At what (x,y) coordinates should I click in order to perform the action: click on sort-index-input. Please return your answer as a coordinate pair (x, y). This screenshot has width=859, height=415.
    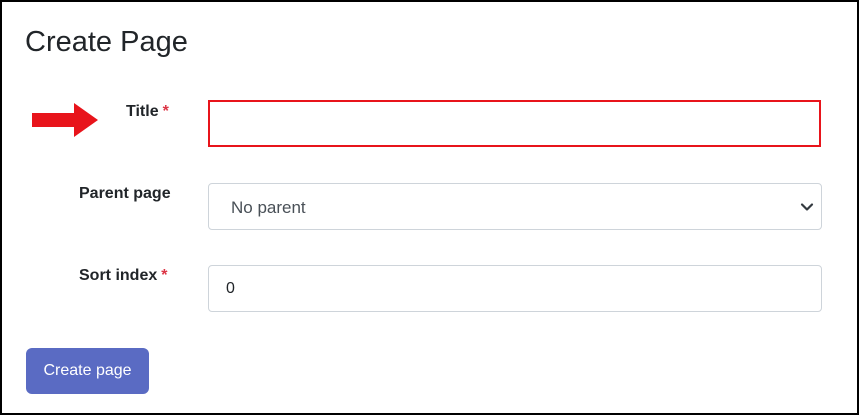
    Looking at the image, I should click on (515, 288).